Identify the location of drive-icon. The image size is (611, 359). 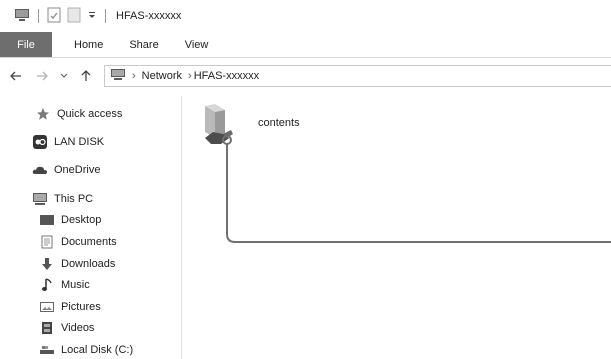
(47, 350).